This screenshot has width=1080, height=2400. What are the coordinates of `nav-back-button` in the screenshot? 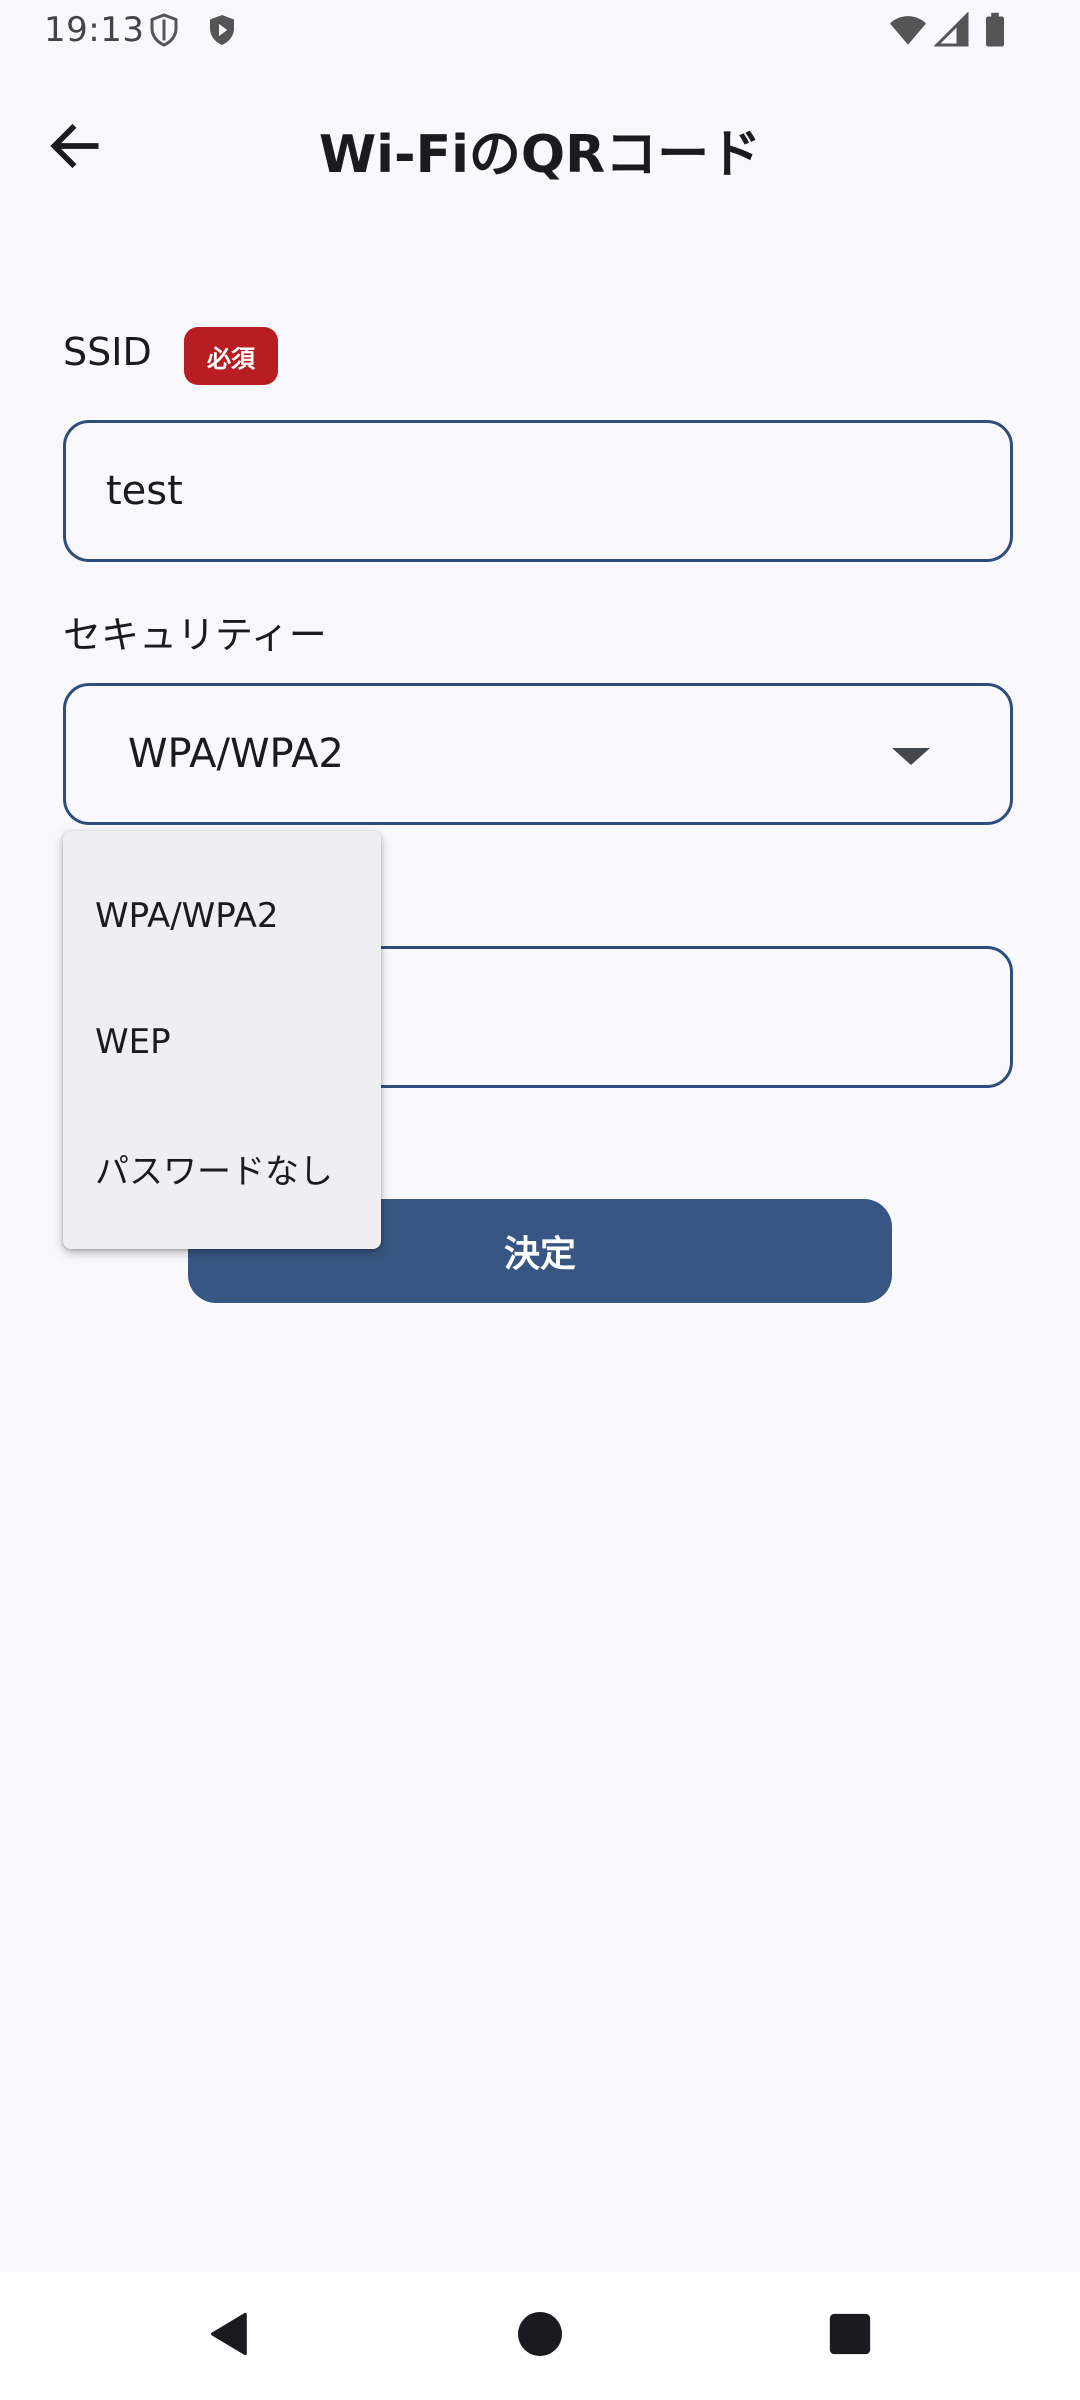 It's located at (230, 2336).